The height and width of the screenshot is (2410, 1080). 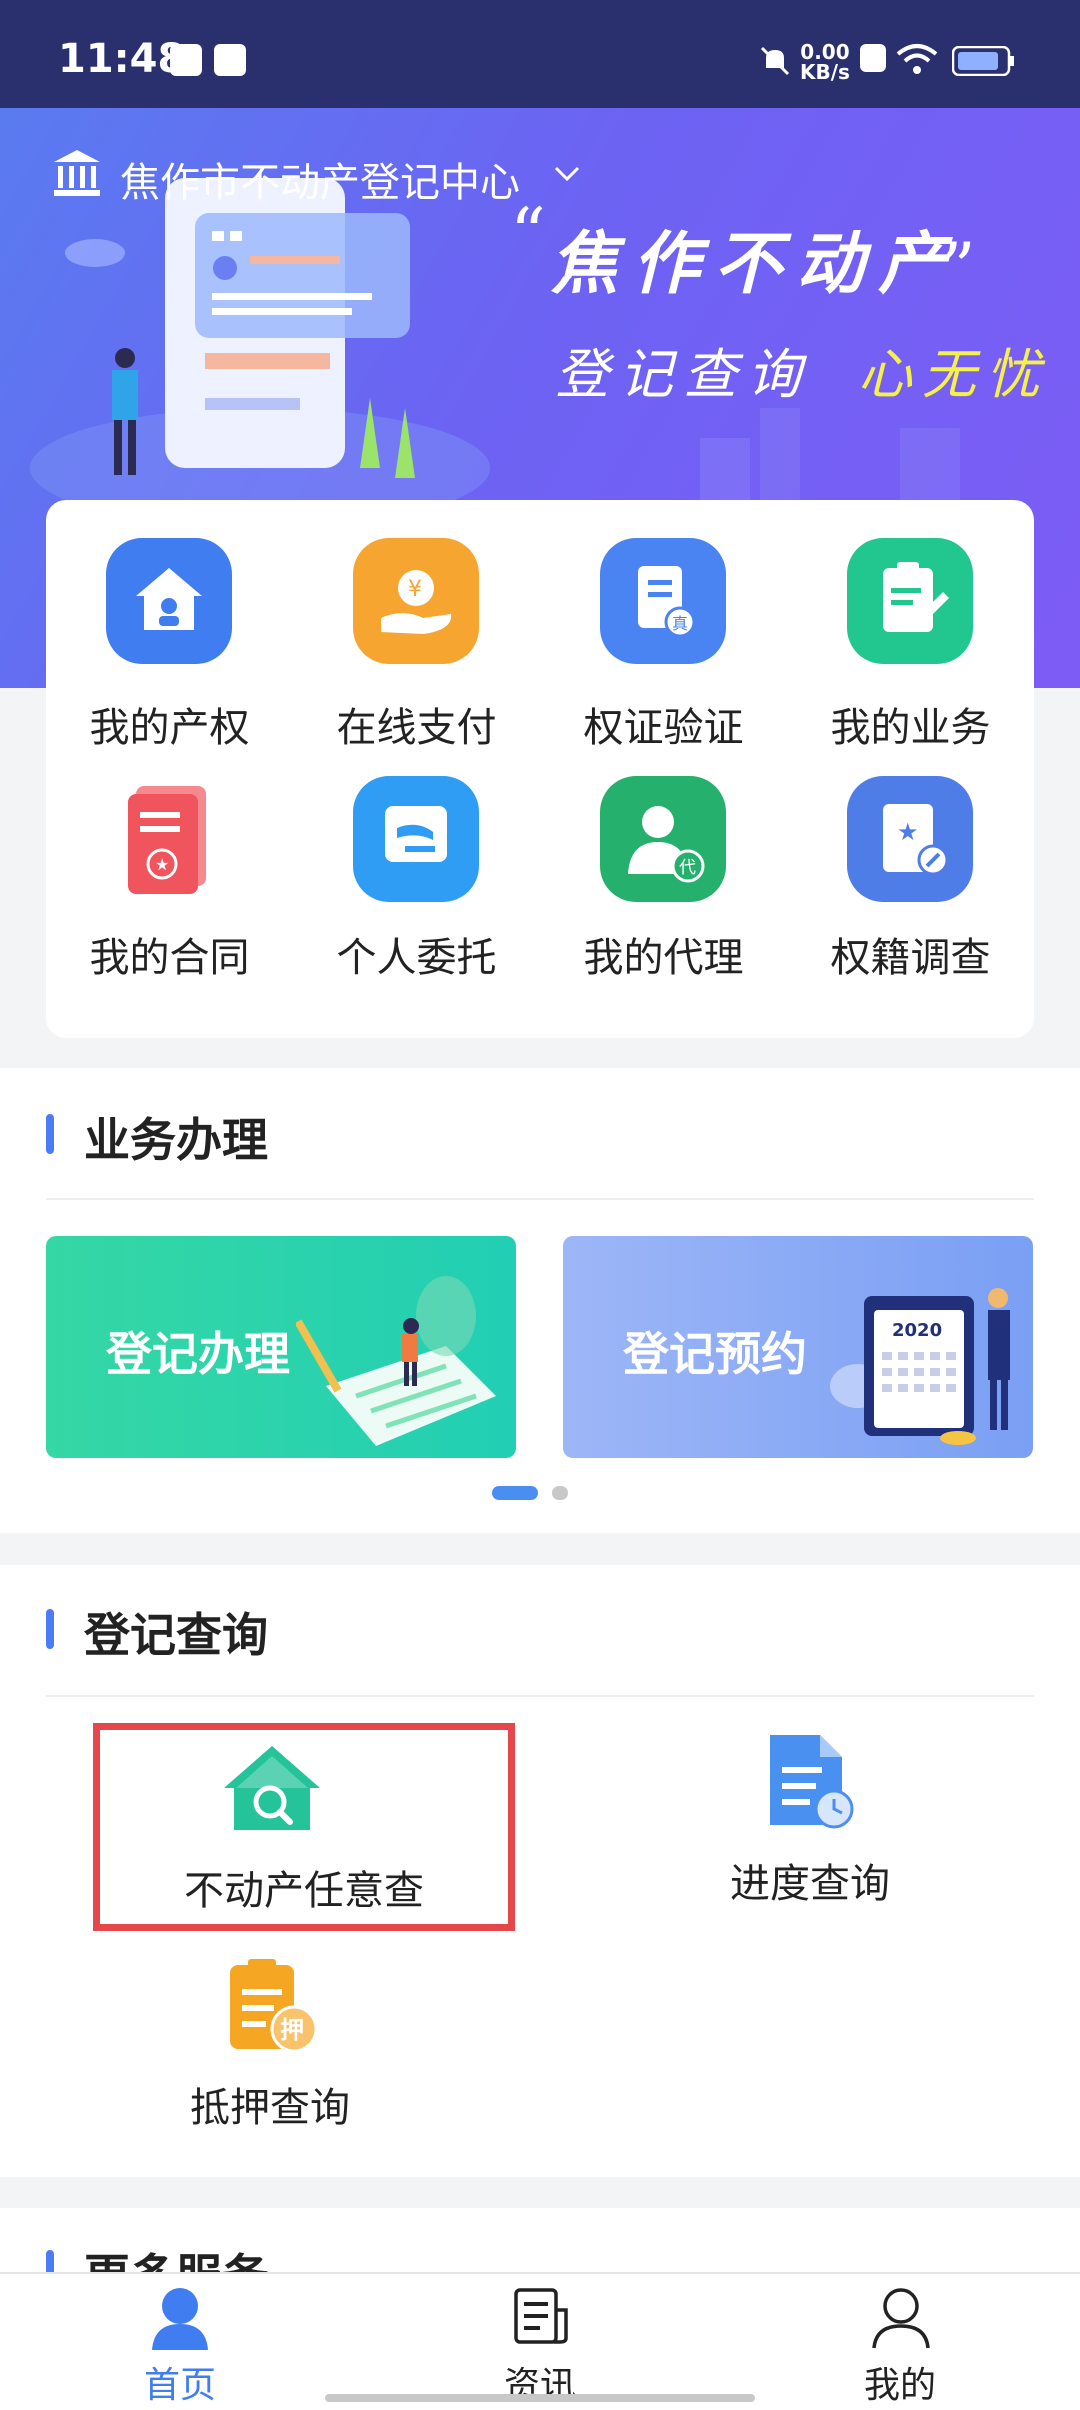 What do you see at coordinates (304, 1891) in the screenshot?
I see `query-label: 不动产任意查` at bounding box center [304, 1891].